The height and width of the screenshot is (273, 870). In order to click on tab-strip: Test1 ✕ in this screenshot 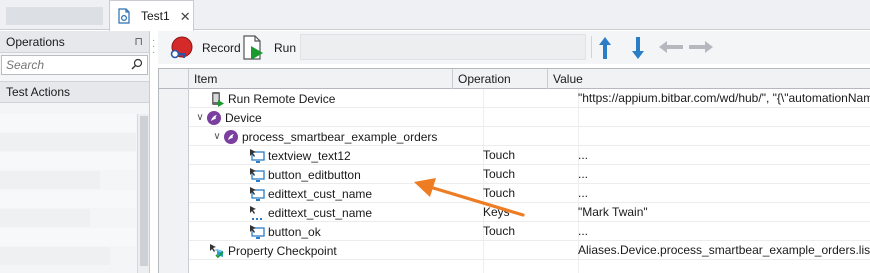, I will do `click(435, 15)`.